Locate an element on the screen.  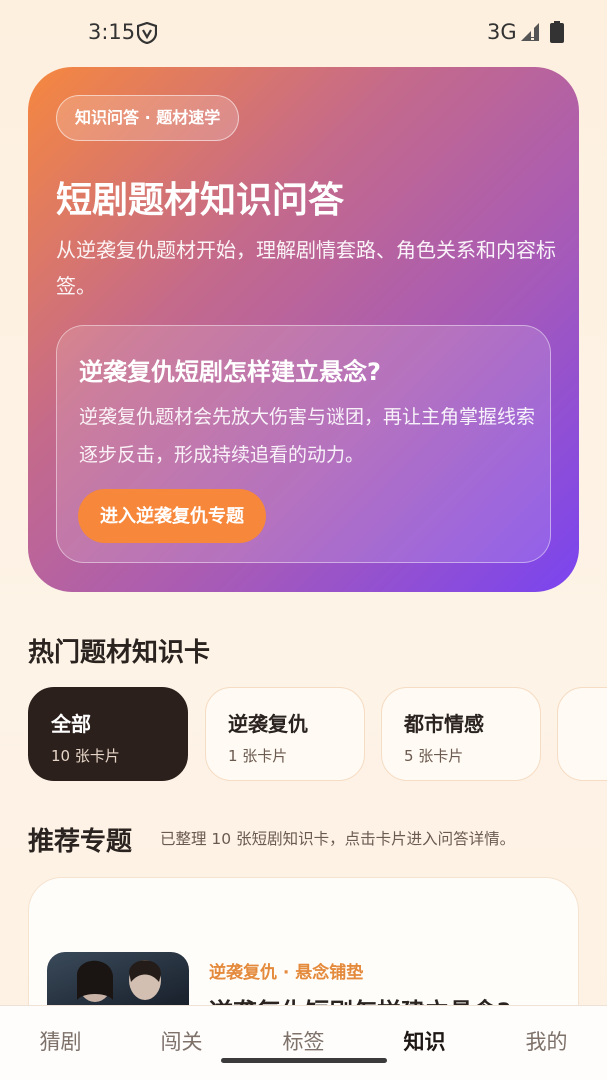
recommended-title: 推荐专题 is located at coordinates (80, 842).